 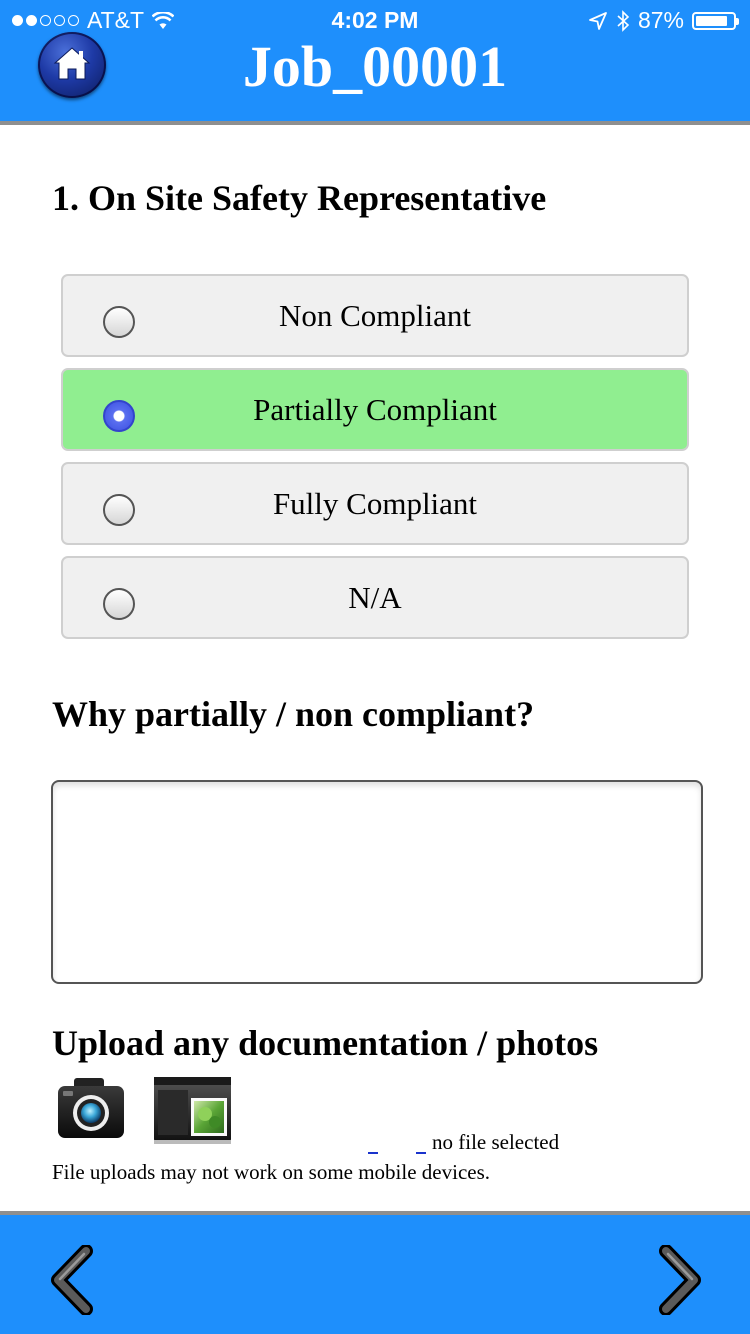 I want to click on app-footer, so click(x=375, y=1272).